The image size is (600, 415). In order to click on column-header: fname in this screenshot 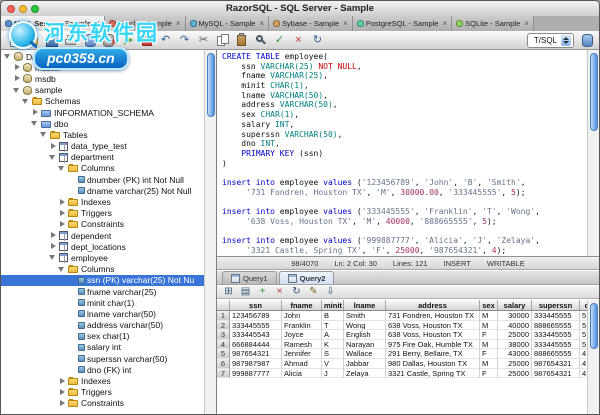, I will do `click(302, 305)`.